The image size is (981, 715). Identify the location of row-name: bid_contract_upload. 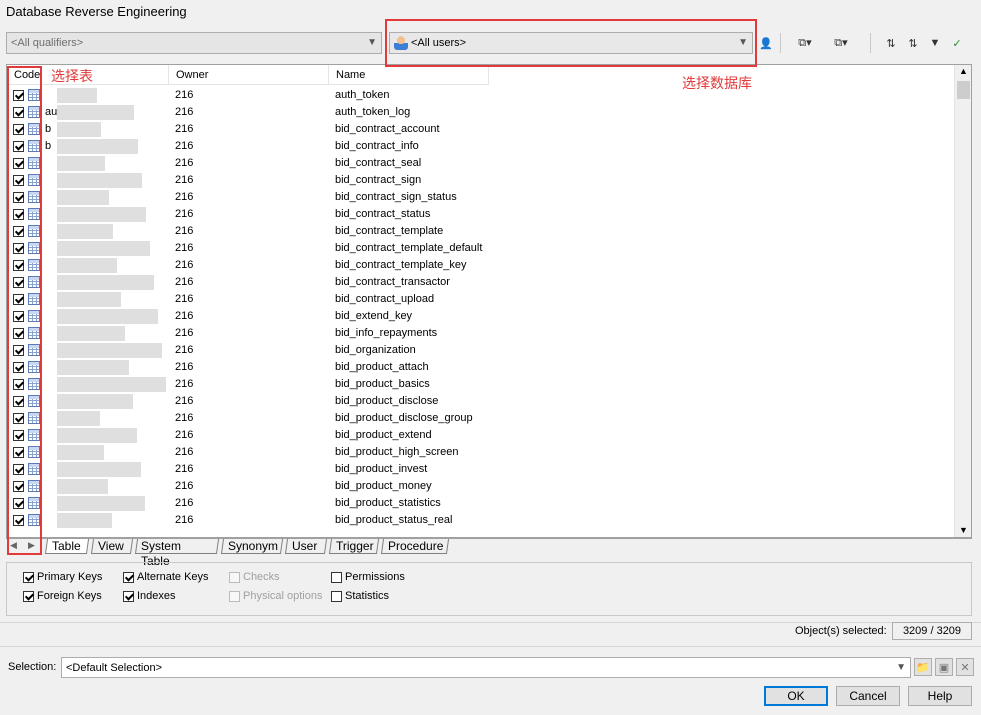
(385, 299).